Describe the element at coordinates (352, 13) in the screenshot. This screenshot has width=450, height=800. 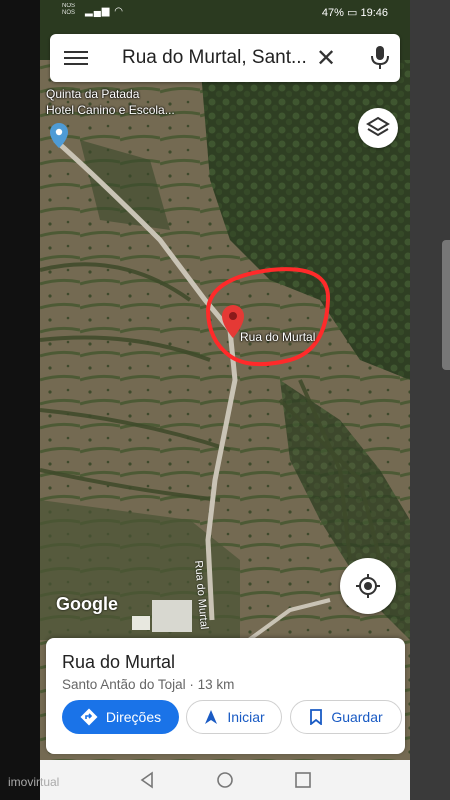
I see `battery-icon: ▭` at that location.